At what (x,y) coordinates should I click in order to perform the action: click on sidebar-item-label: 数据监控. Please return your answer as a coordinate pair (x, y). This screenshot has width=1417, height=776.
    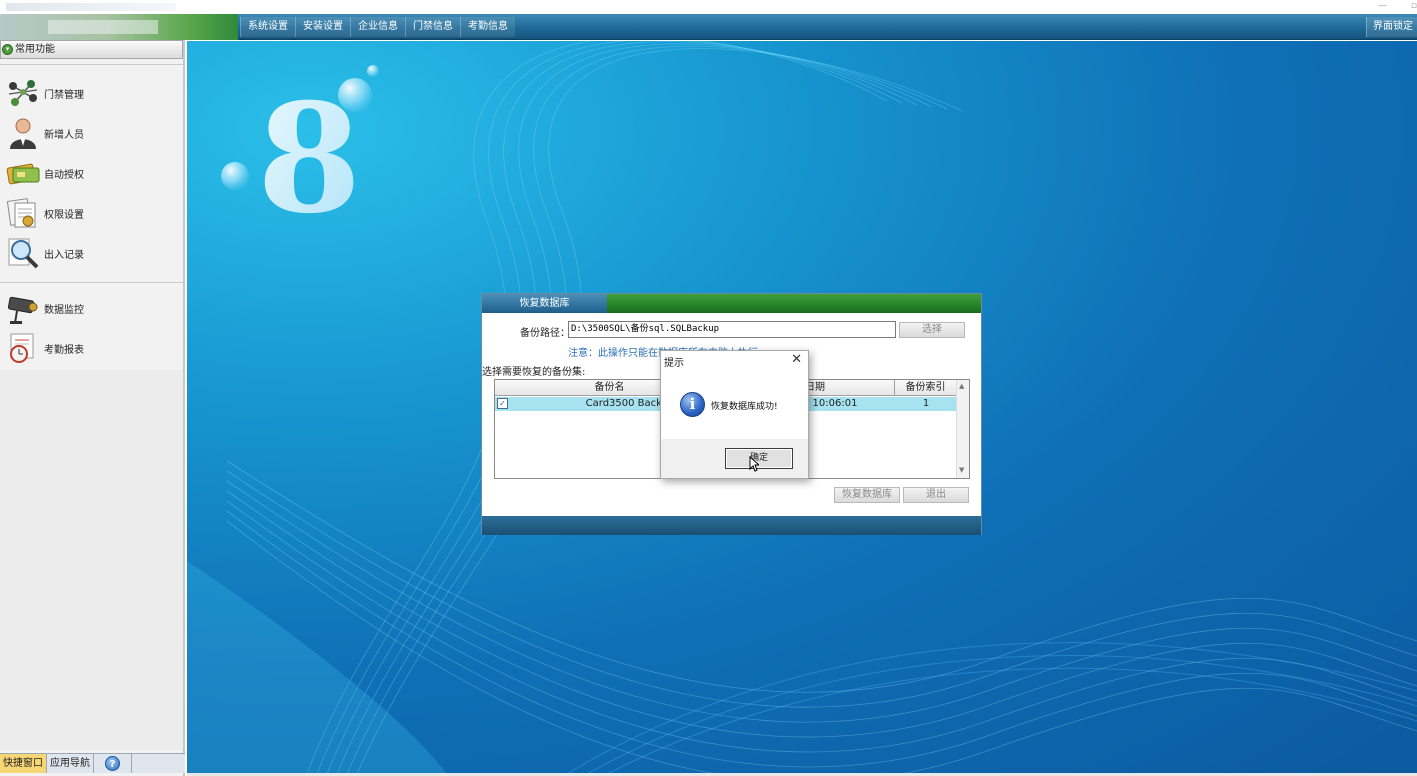
    Looking at the image, I should click on (64, 310).